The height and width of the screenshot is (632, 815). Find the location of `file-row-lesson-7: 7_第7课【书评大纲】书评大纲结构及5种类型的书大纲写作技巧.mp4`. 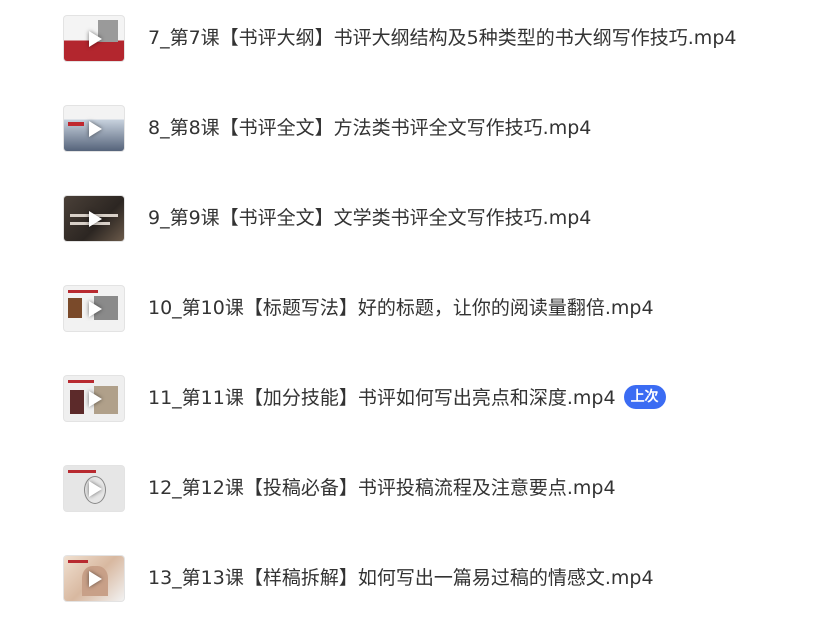

file-row-lesson-7: 7_第7课【书评大纲】书评大纲结构及5种类型的书大纲写作技巧.mp4 is located at coordinates (407, 38).